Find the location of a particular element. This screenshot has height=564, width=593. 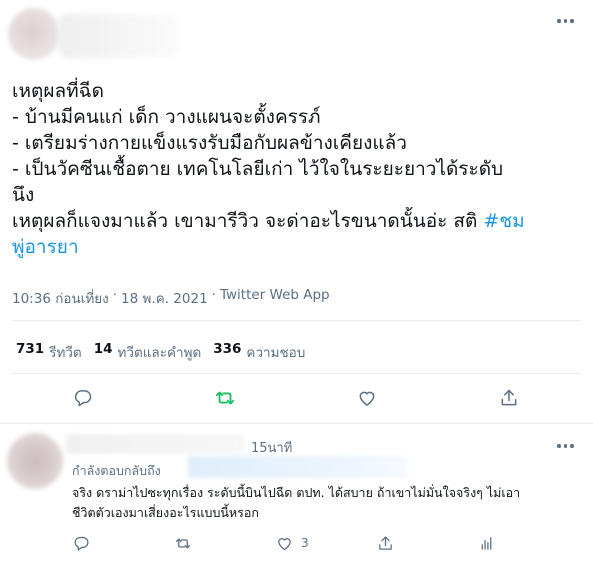

like-button: 3 is located at coordinates (292, 543).